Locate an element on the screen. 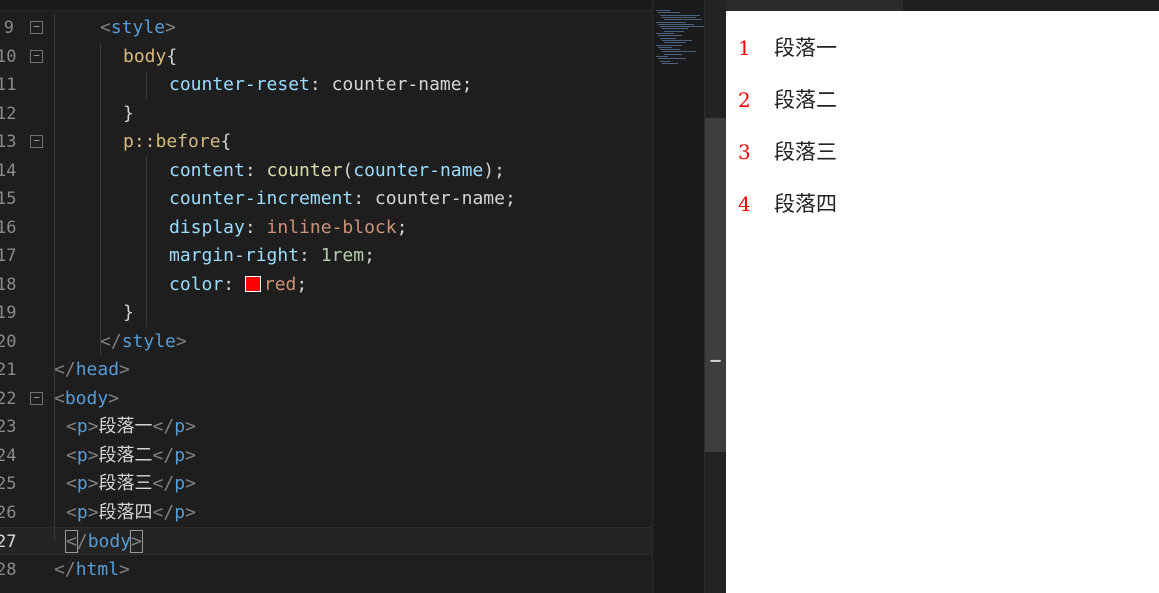 Image resolution: width=1159 pixels, height=593 pixels. code-text: </style> is located at coordinates (143, 342).